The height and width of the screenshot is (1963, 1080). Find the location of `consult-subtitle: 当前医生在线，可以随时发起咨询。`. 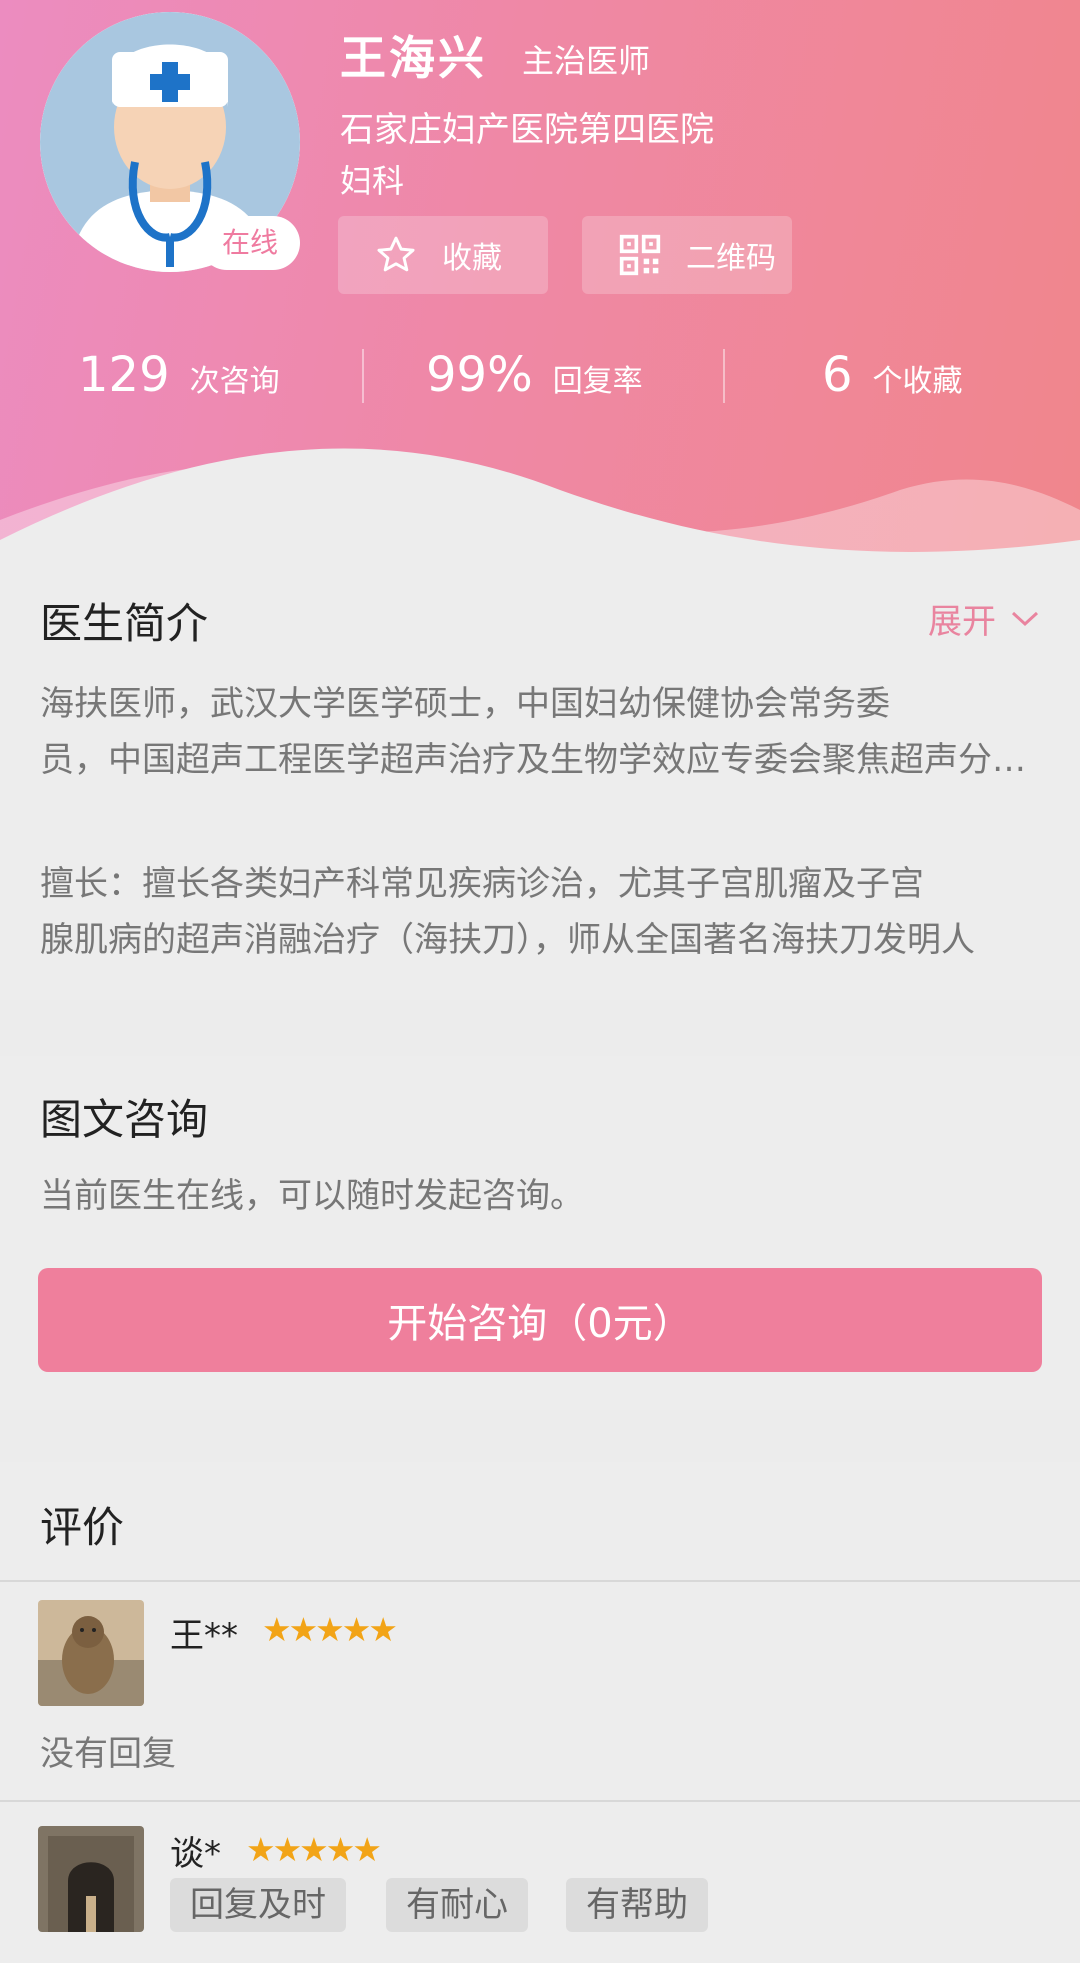

consult-subtitle: 当前医生在线，可以随时发起咨询。 is located at coordinates (312, 1196).